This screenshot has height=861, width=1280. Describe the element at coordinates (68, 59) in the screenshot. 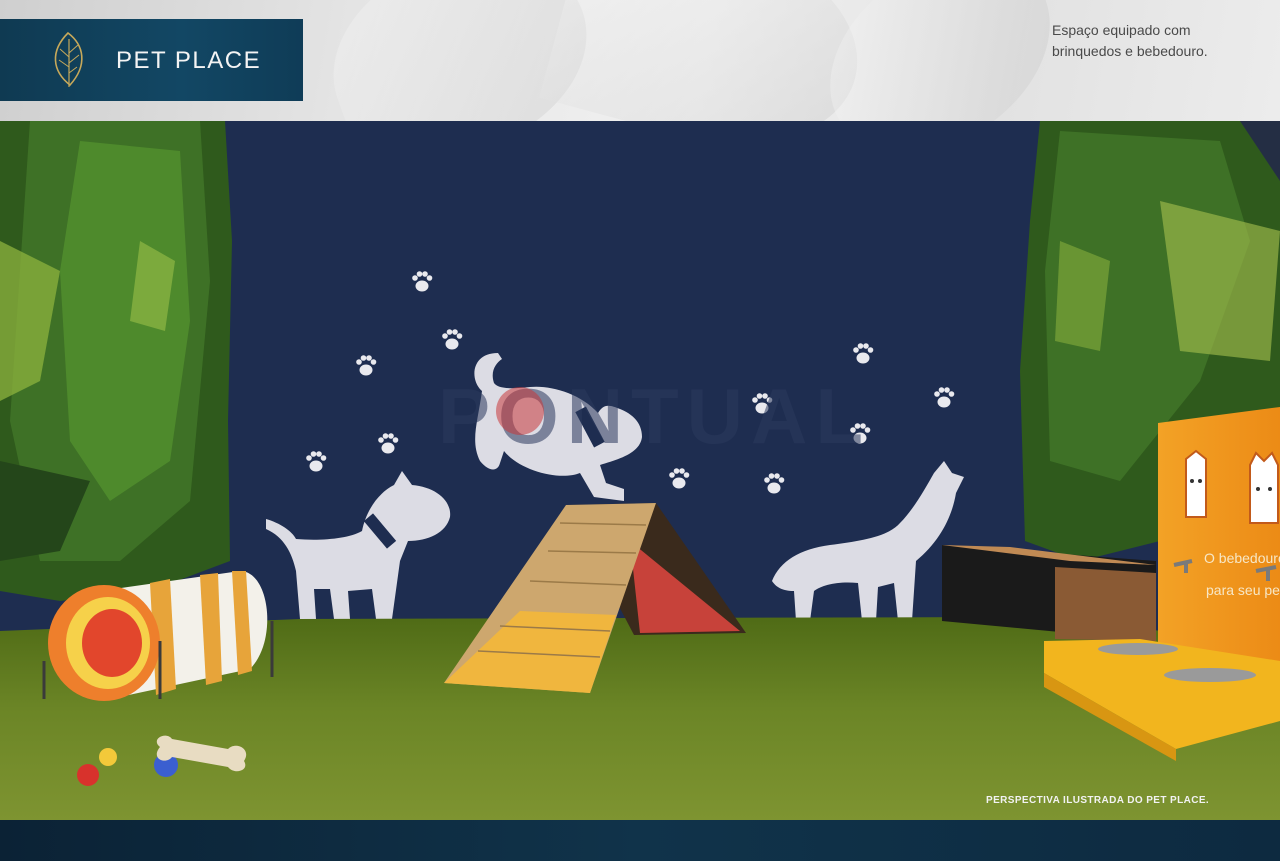

I see `leaf-logo-icon` at that location.